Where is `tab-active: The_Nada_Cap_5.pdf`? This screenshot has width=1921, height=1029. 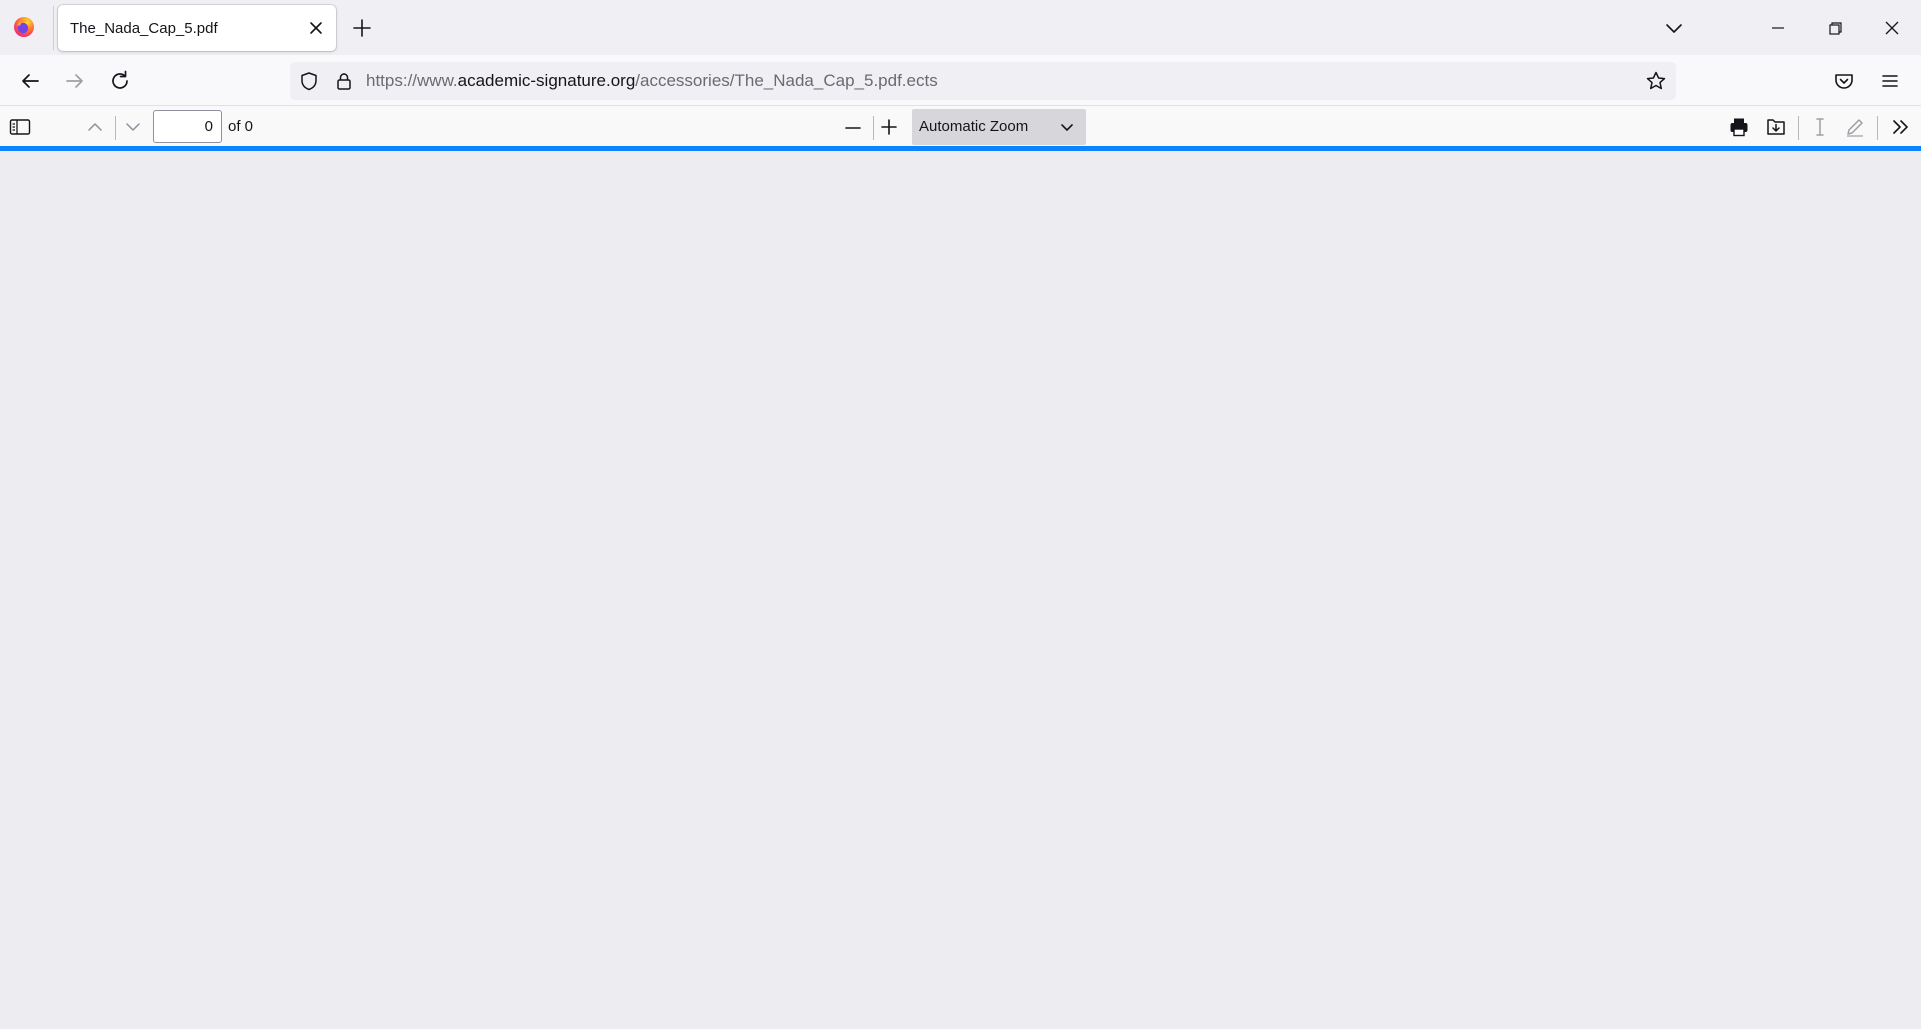 tab-active: The_Nada_Cap_5.pdf is located at coordinates (197, 28).